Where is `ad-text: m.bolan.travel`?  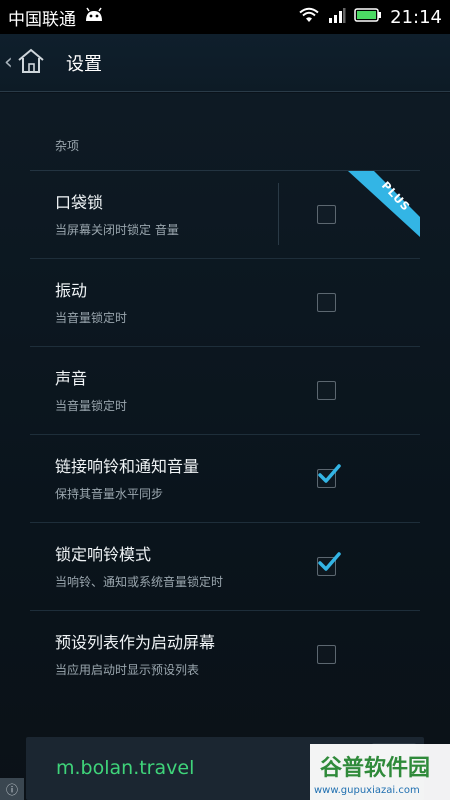 ad-text: m.bolan.travel is located at coordinates (125, 768).